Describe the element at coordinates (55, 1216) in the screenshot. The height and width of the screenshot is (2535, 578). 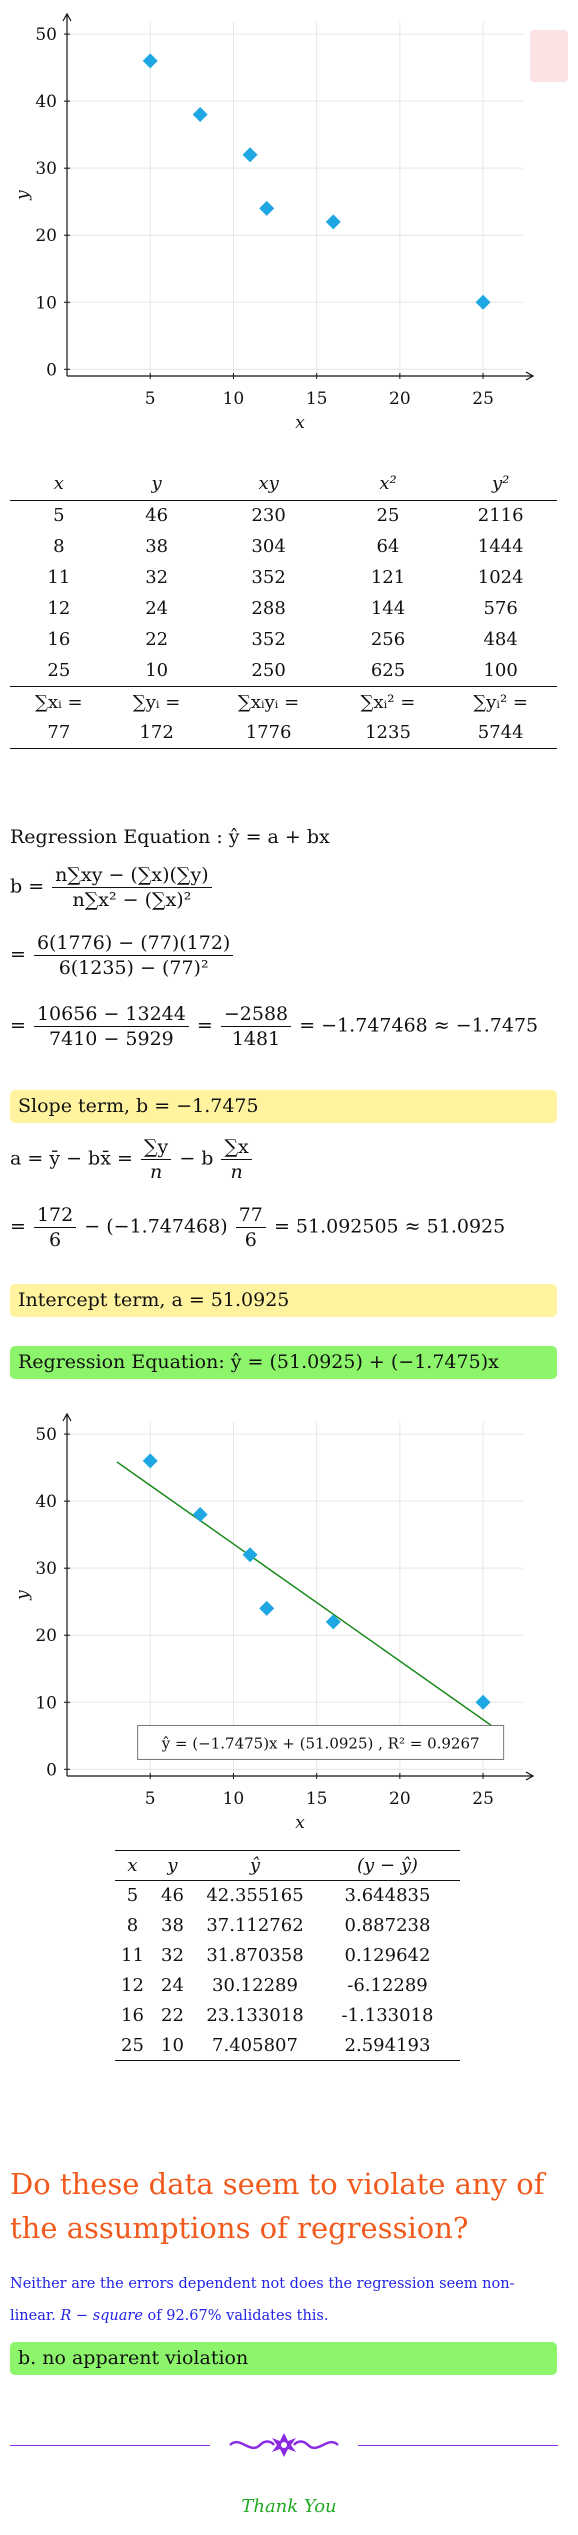
I see `a-sub1-numerator: 172` at that location.